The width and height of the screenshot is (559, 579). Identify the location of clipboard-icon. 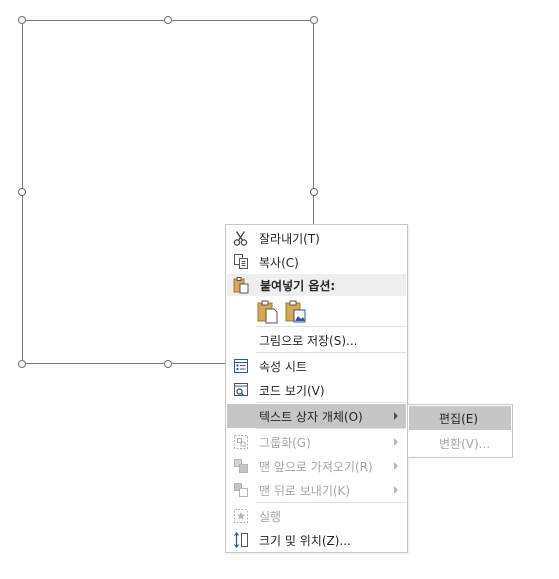
(241, 285).